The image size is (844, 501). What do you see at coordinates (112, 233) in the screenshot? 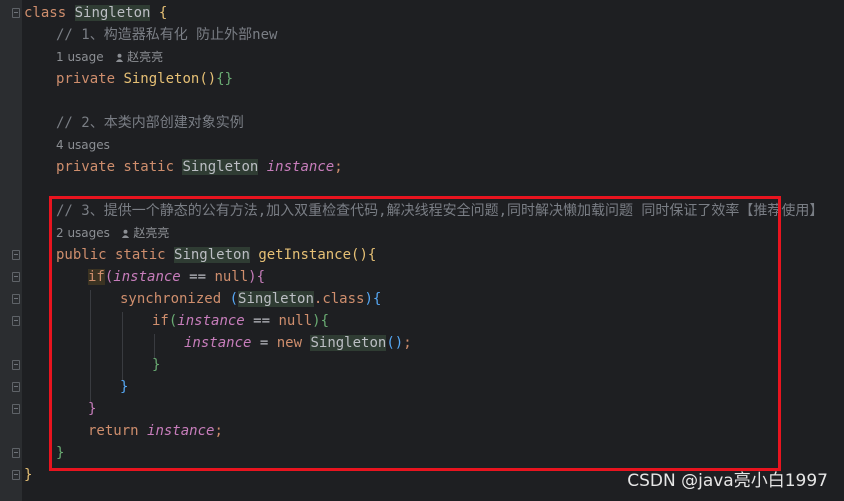
I see `usage-hint-3: 2 usages 赵亮亮` at bounding box center [112, 233].